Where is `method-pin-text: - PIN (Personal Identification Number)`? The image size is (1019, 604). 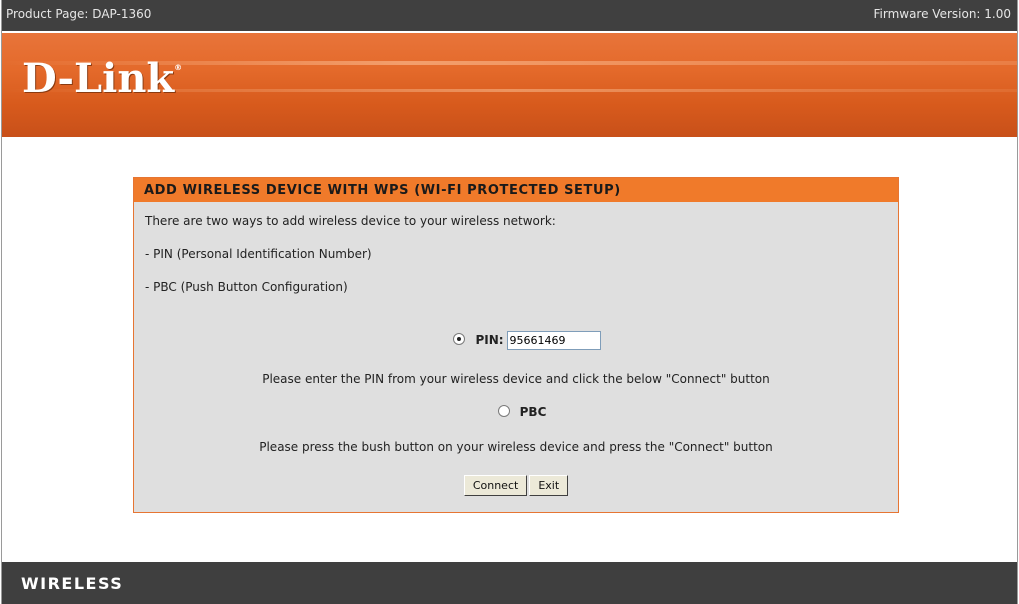
method-pin-text: - PIN (Personal Identification Number) is located at coordinates (258, 254).